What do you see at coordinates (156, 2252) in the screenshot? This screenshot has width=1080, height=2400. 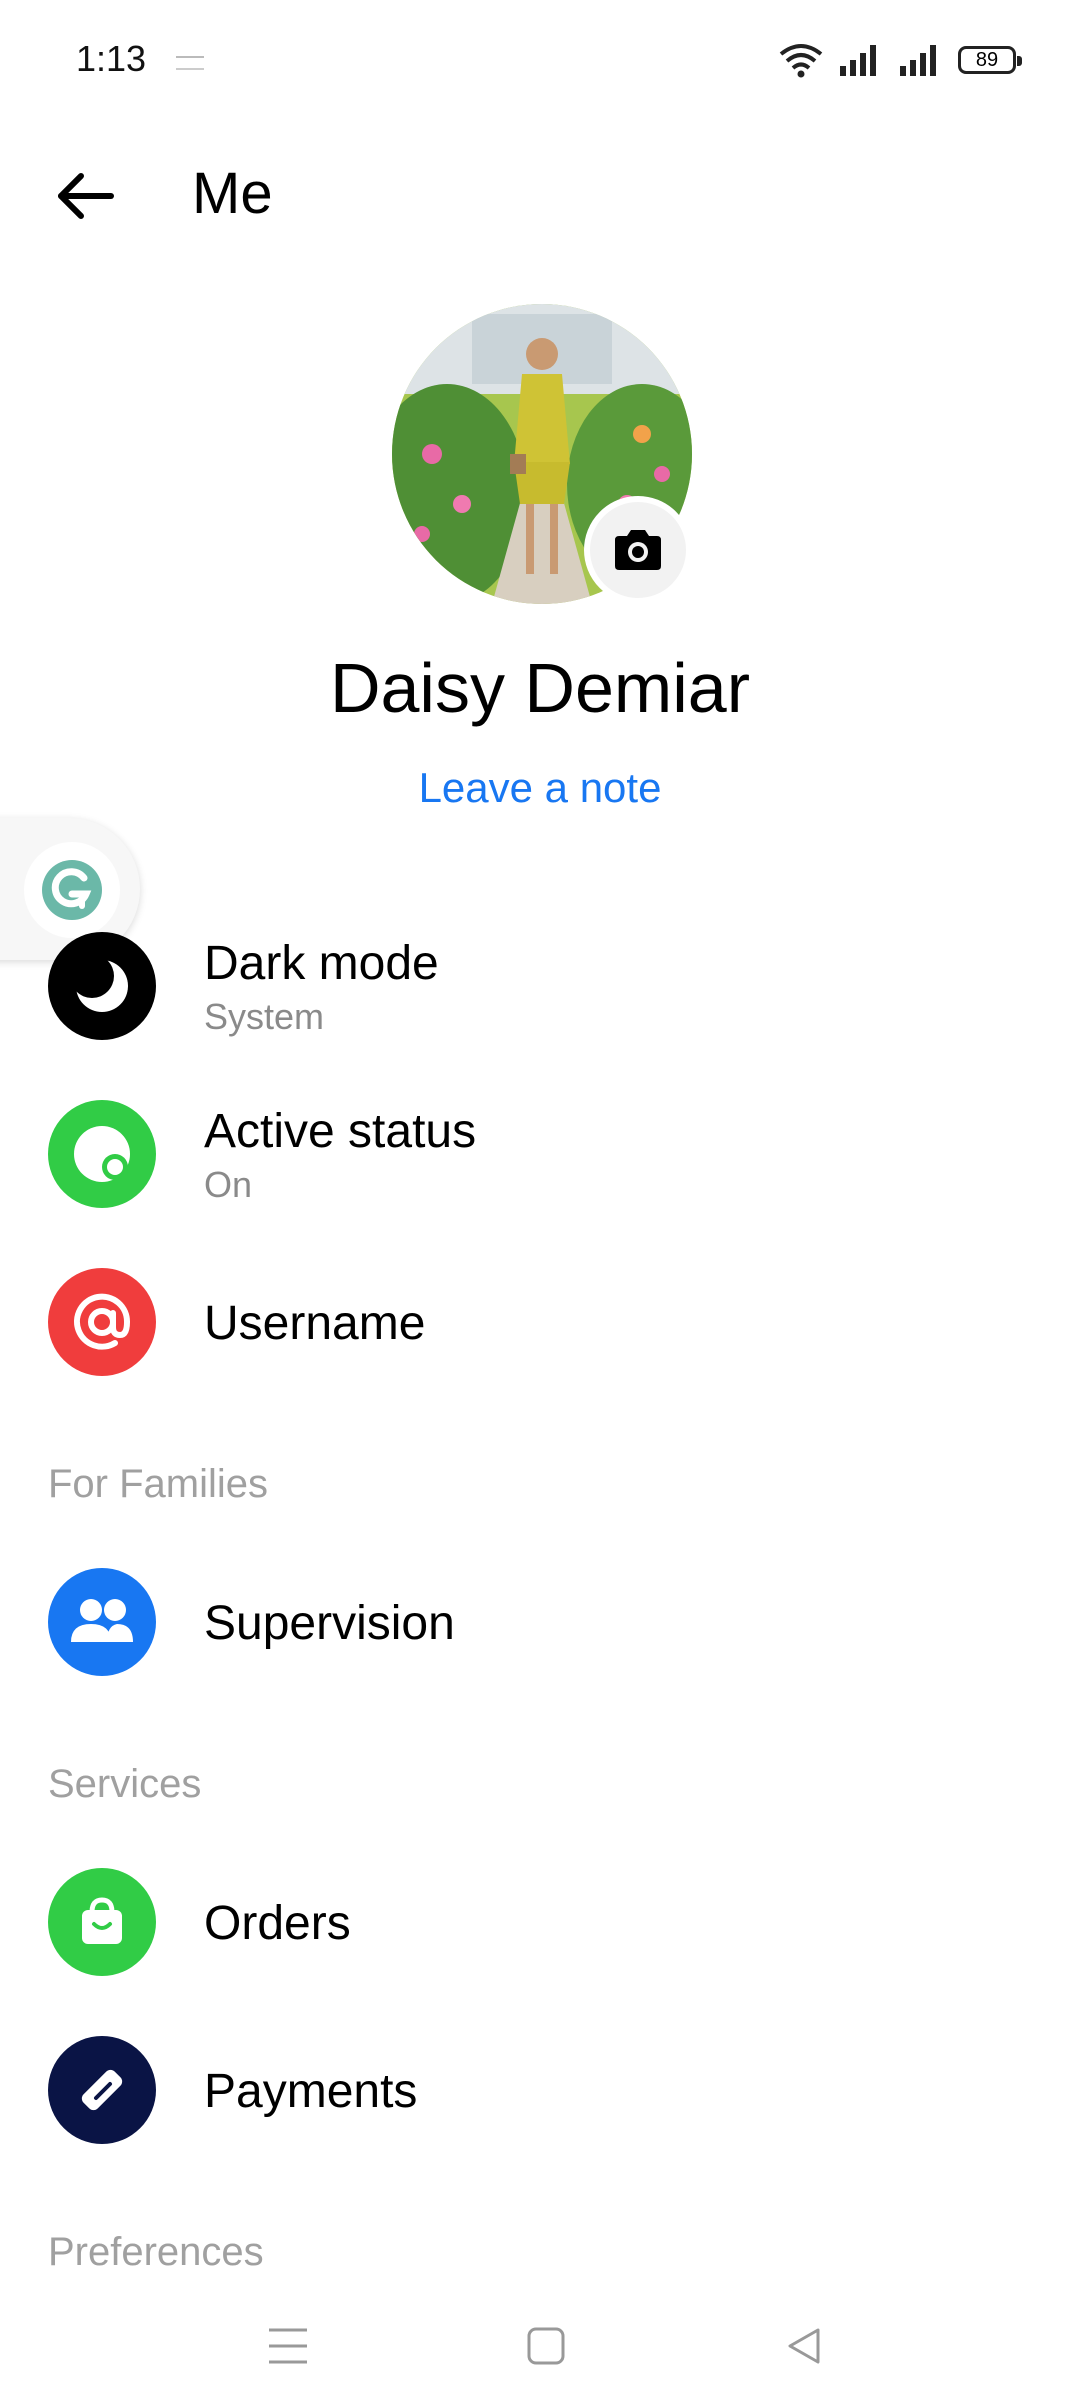 I see `section-header-preferences: Preferences` at bounding box center [156, 2252].